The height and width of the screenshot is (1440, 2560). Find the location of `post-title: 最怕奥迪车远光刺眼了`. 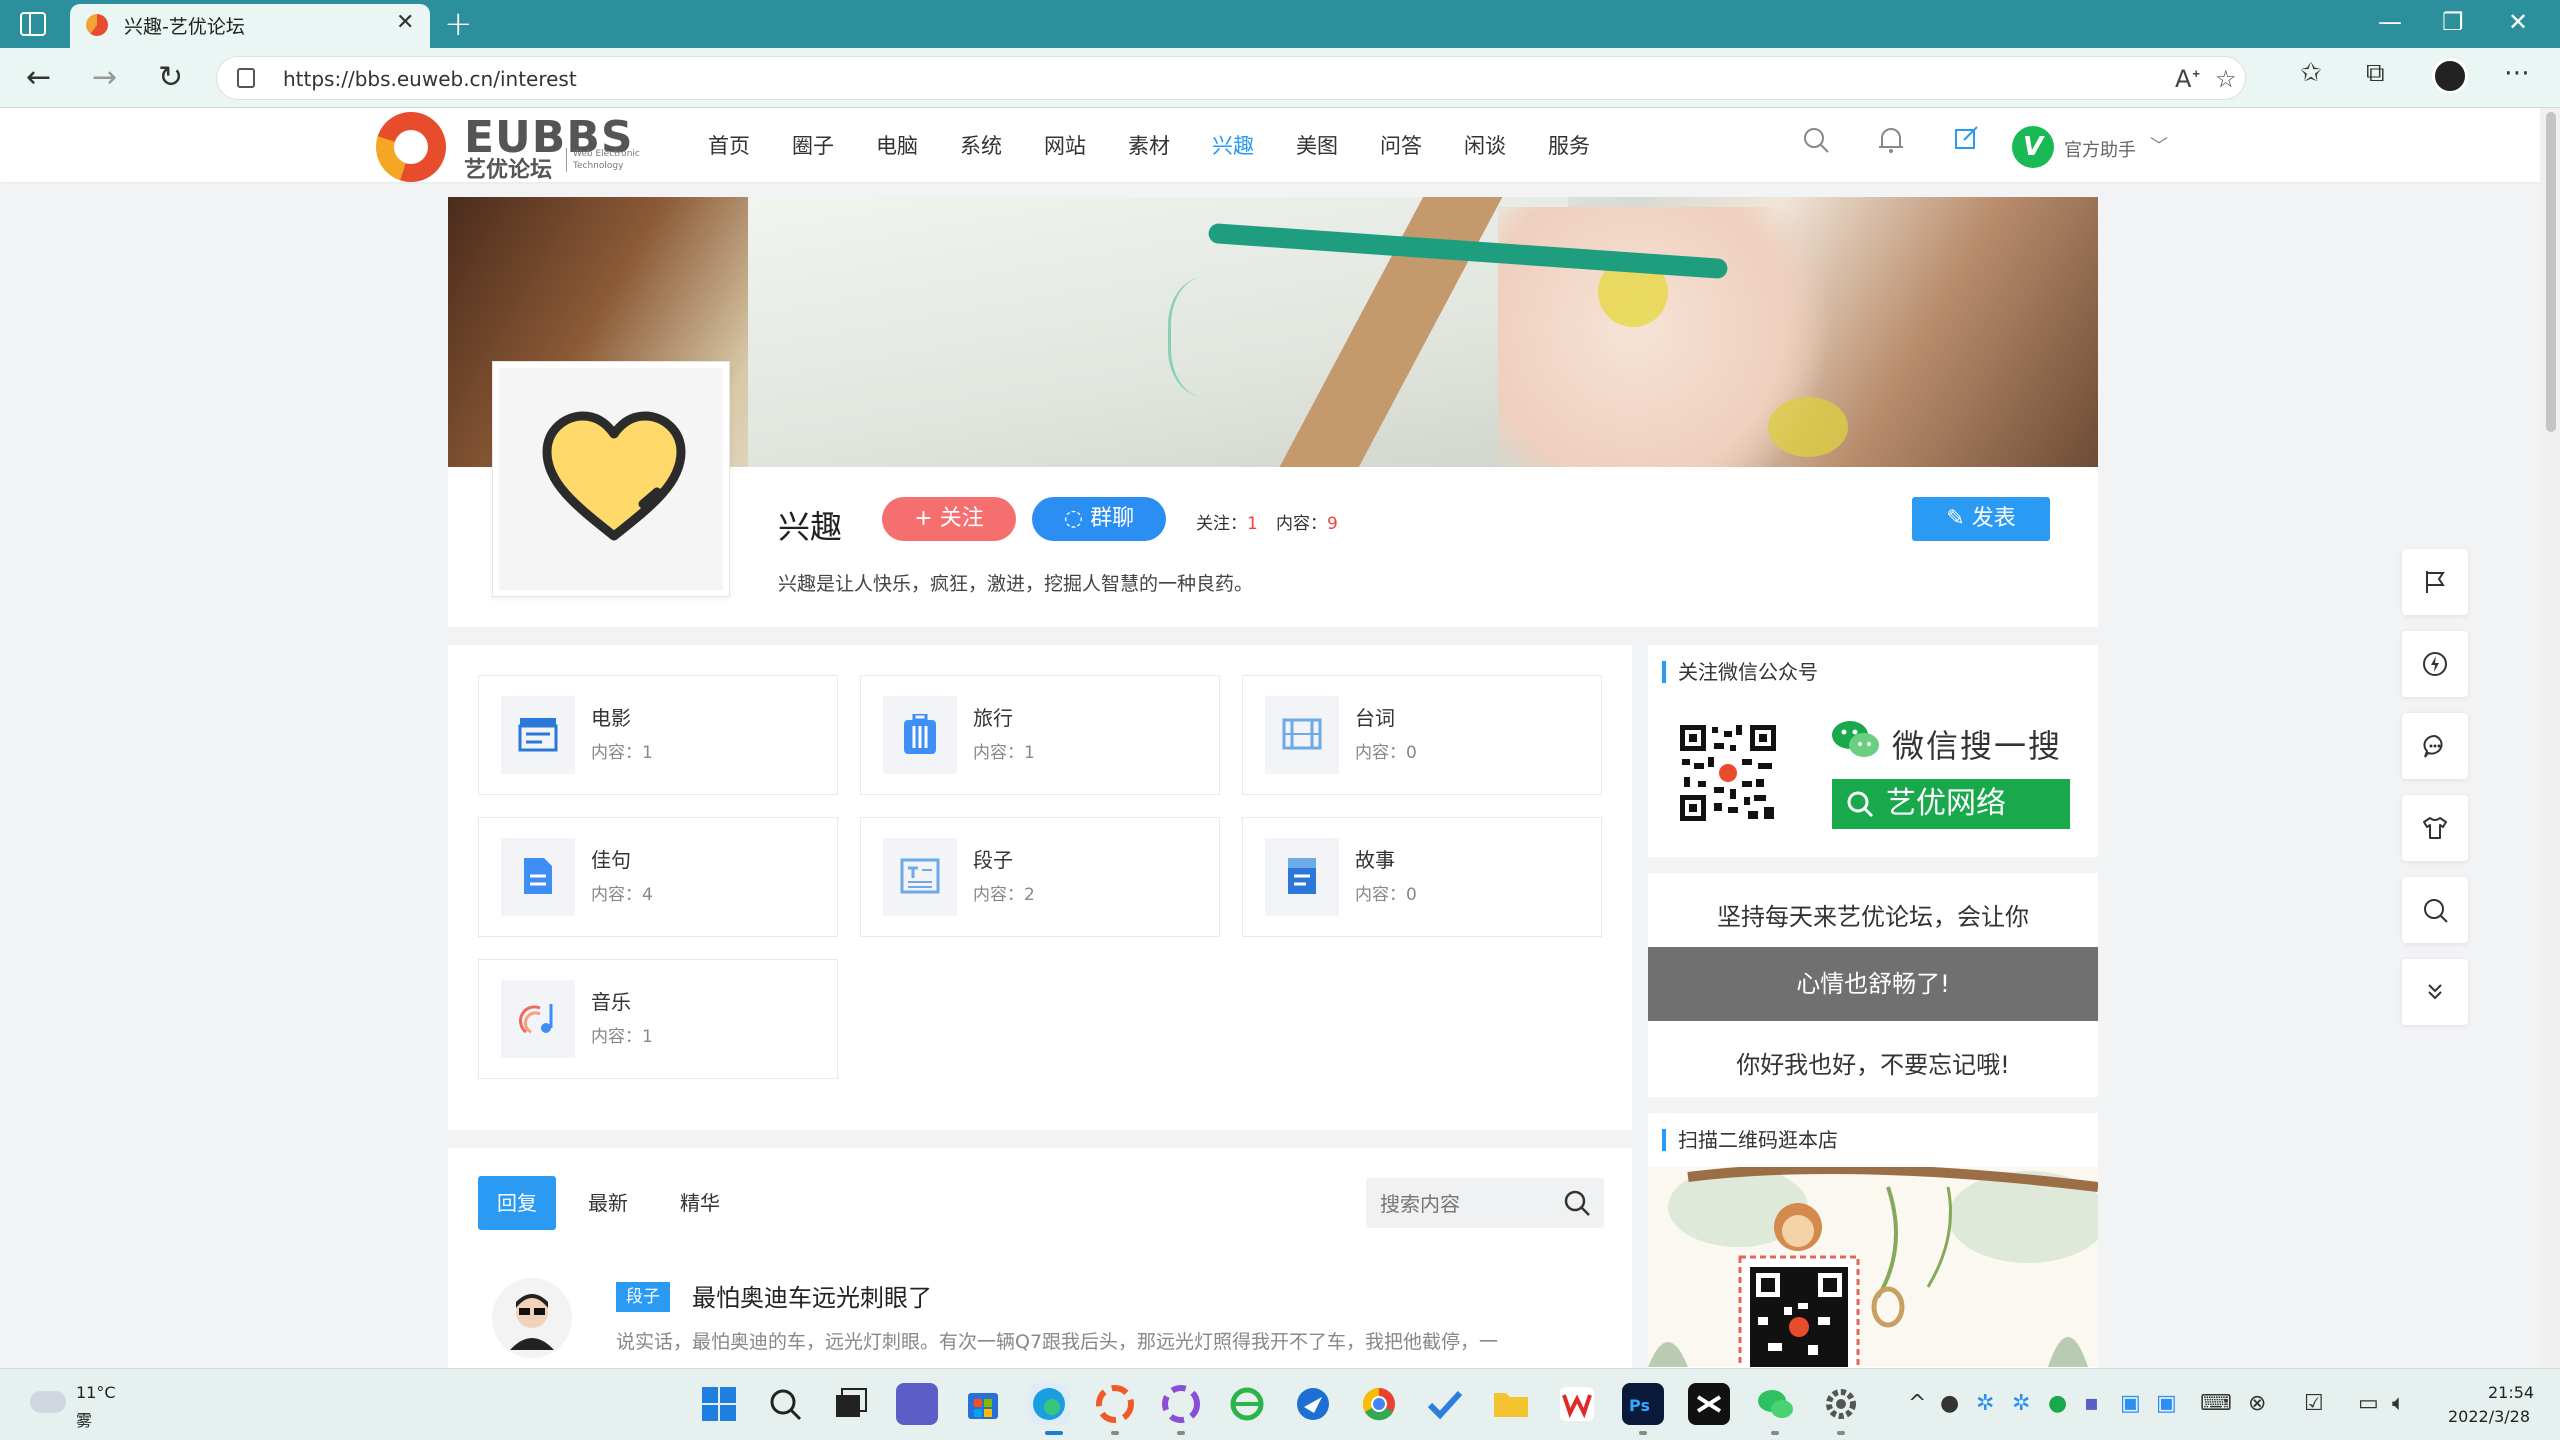

post-title: 最怕奥迪车远光刺眼了 is located at coordinates (812, 1295).